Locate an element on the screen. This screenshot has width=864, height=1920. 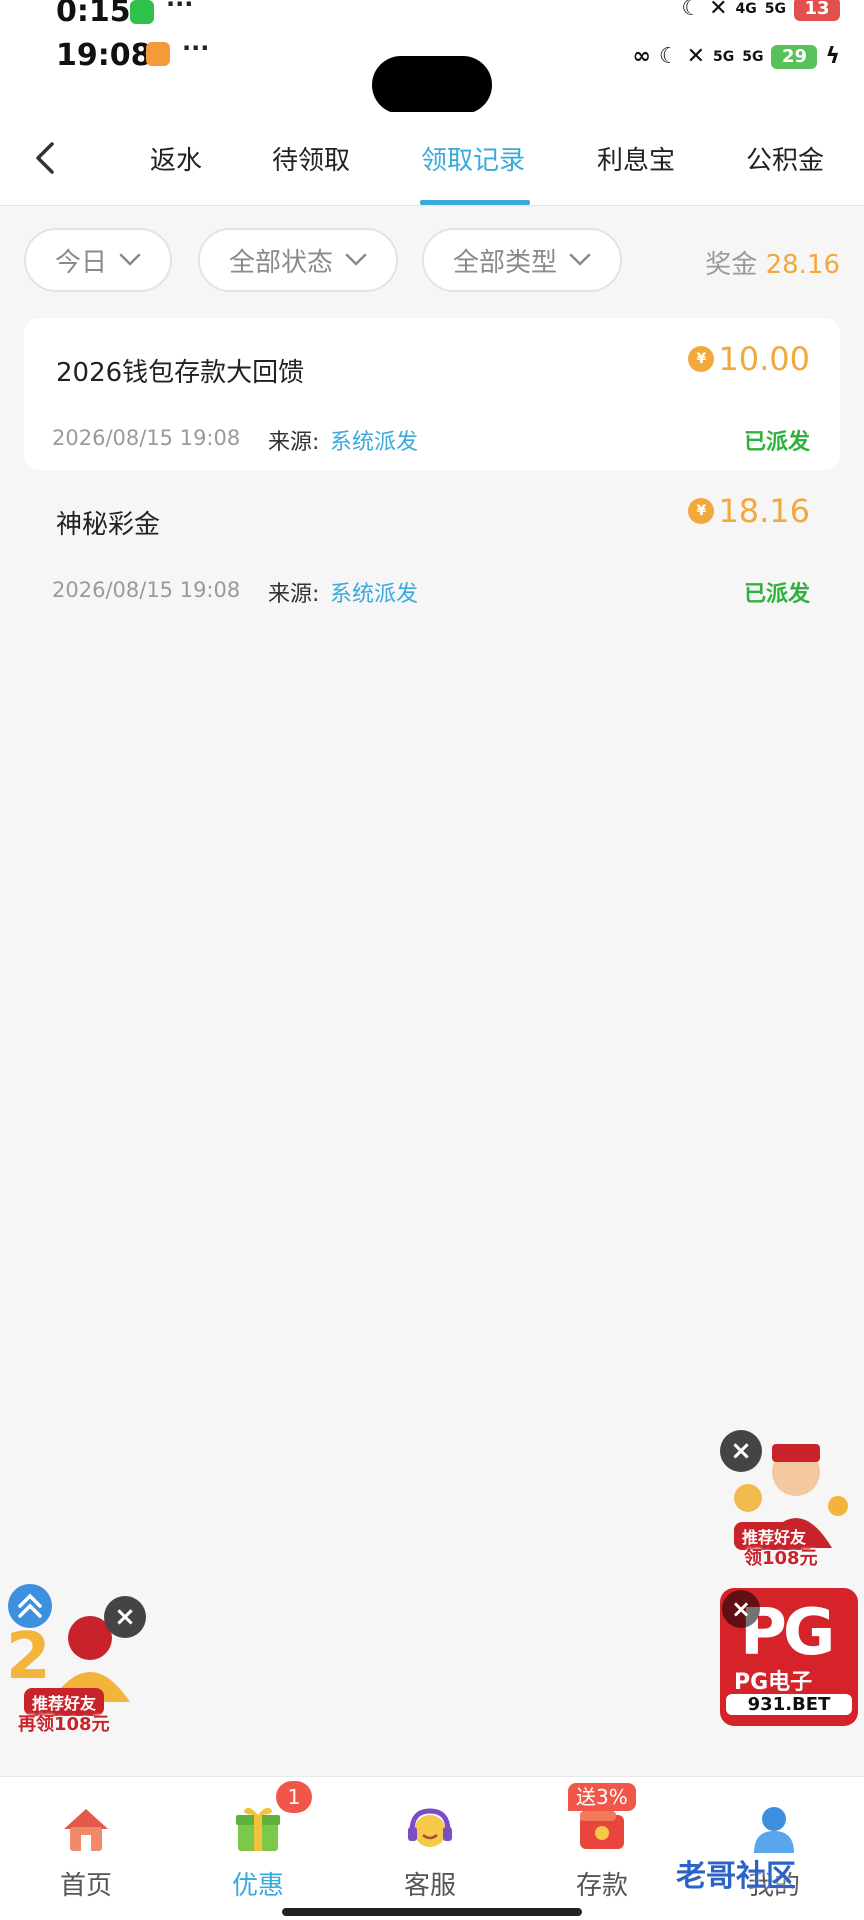
home-indicator is located at coordinates (432, 1912).